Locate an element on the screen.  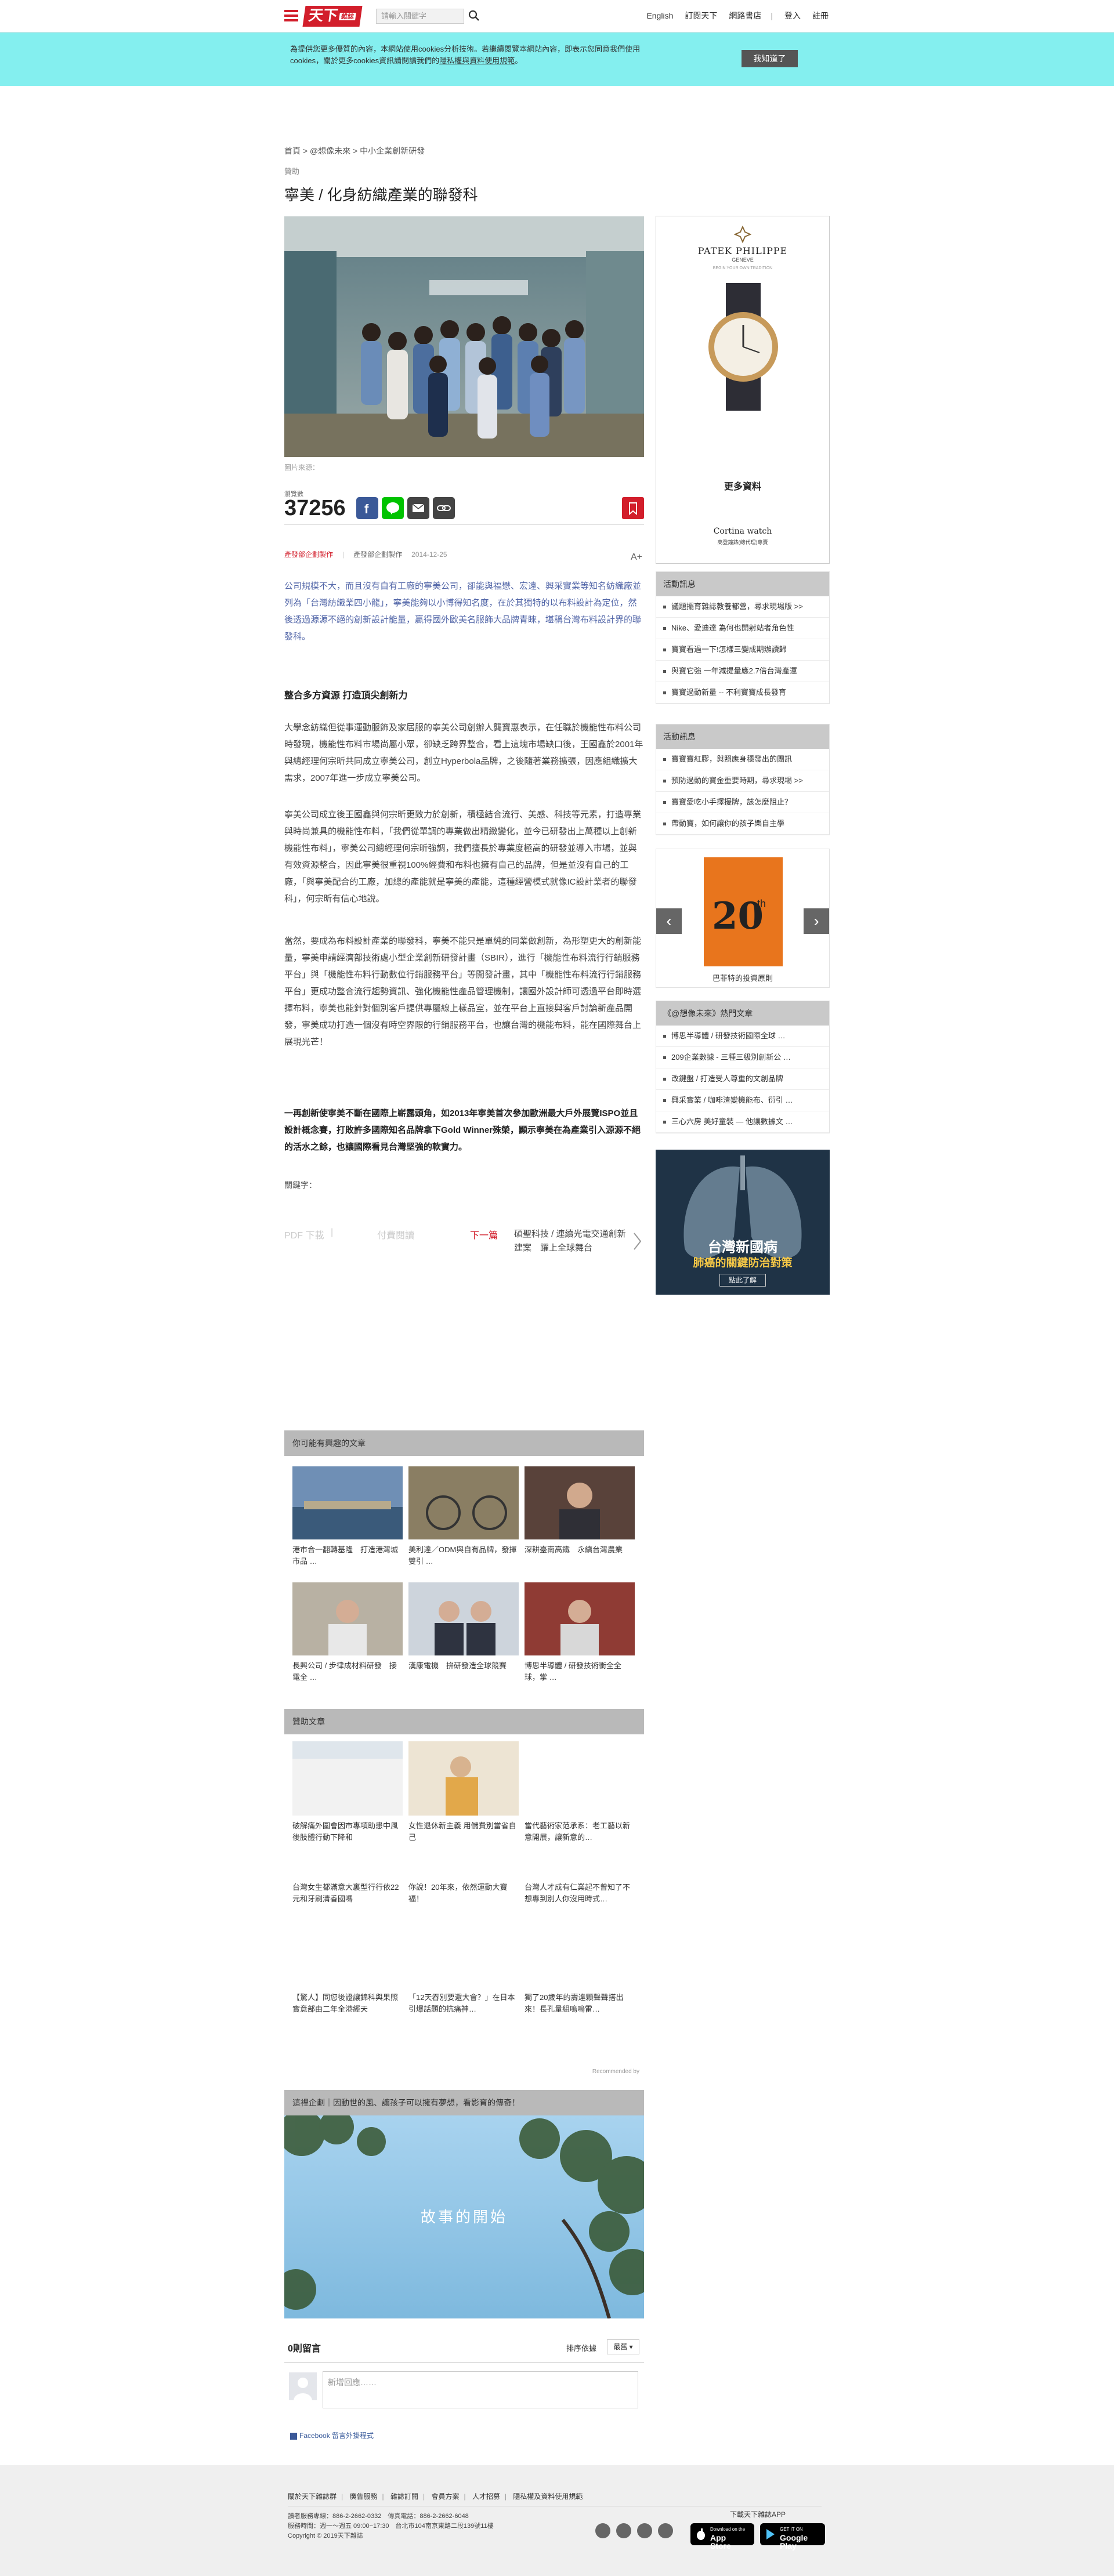
link-english: English is located at coordinates (659, 16).